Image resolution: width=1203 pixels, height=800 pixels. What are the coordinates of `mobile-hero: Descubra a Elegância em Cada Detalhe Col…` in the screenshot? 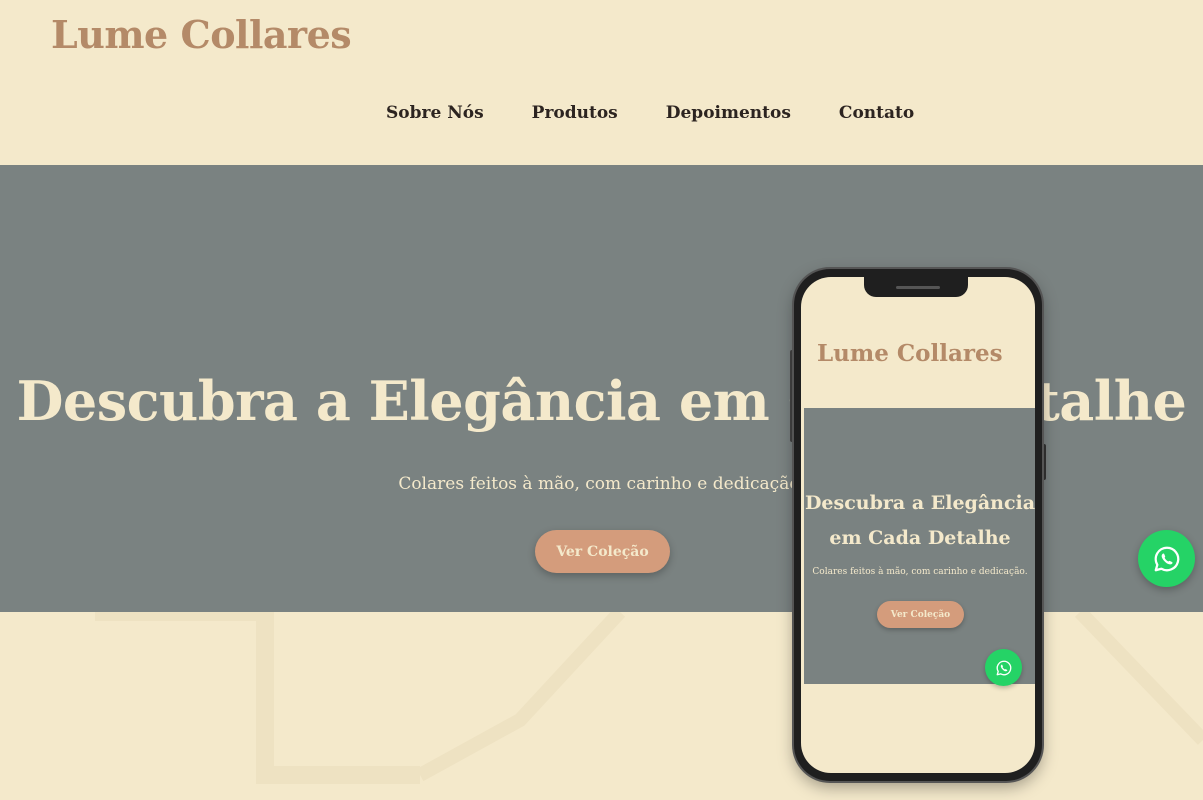 It's located at (919, 547).